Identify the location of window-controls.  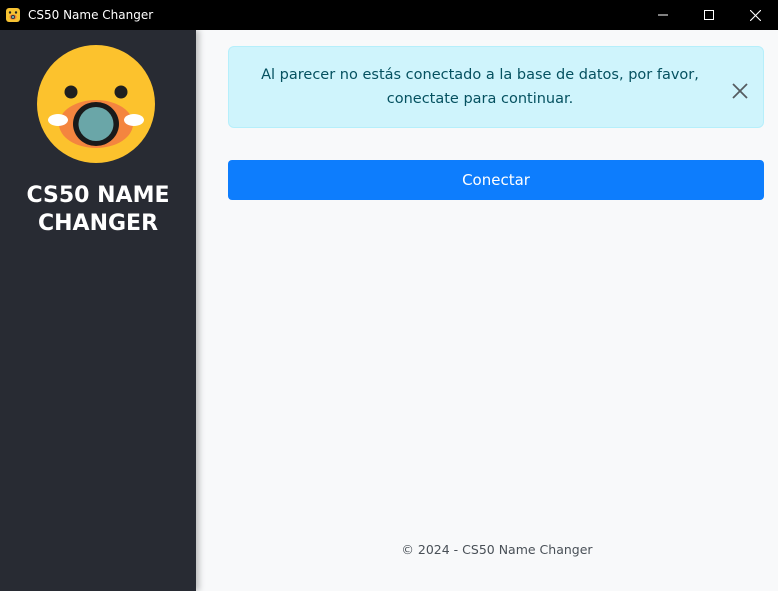
(709, 15).